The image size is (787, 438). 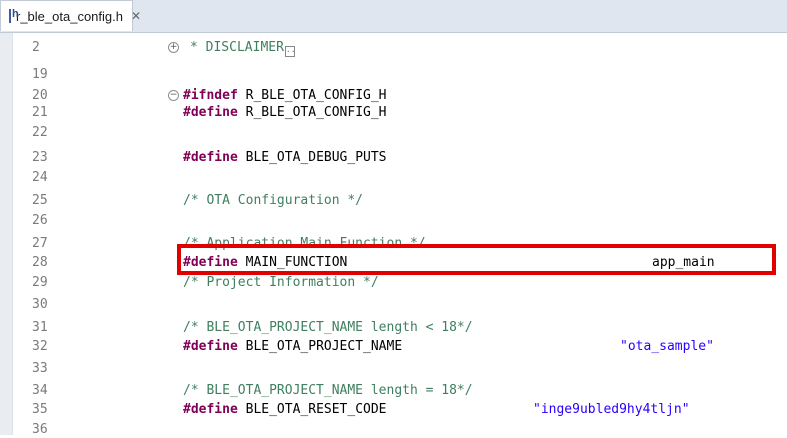 I want to click on macro-name: BLE_OTA_PROJECT_NAME, so click(x=320, y=346).